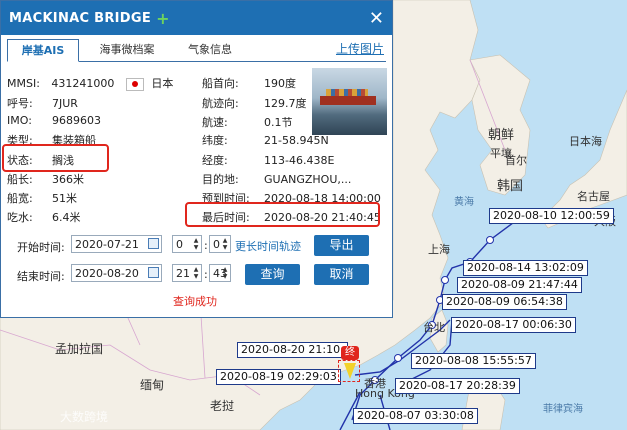 Image resolution: width=627 pixels, height=430 pixels. Describe the element at coordinates (341, 245) in the screenshot. I see `export-button: 导出` at that location.